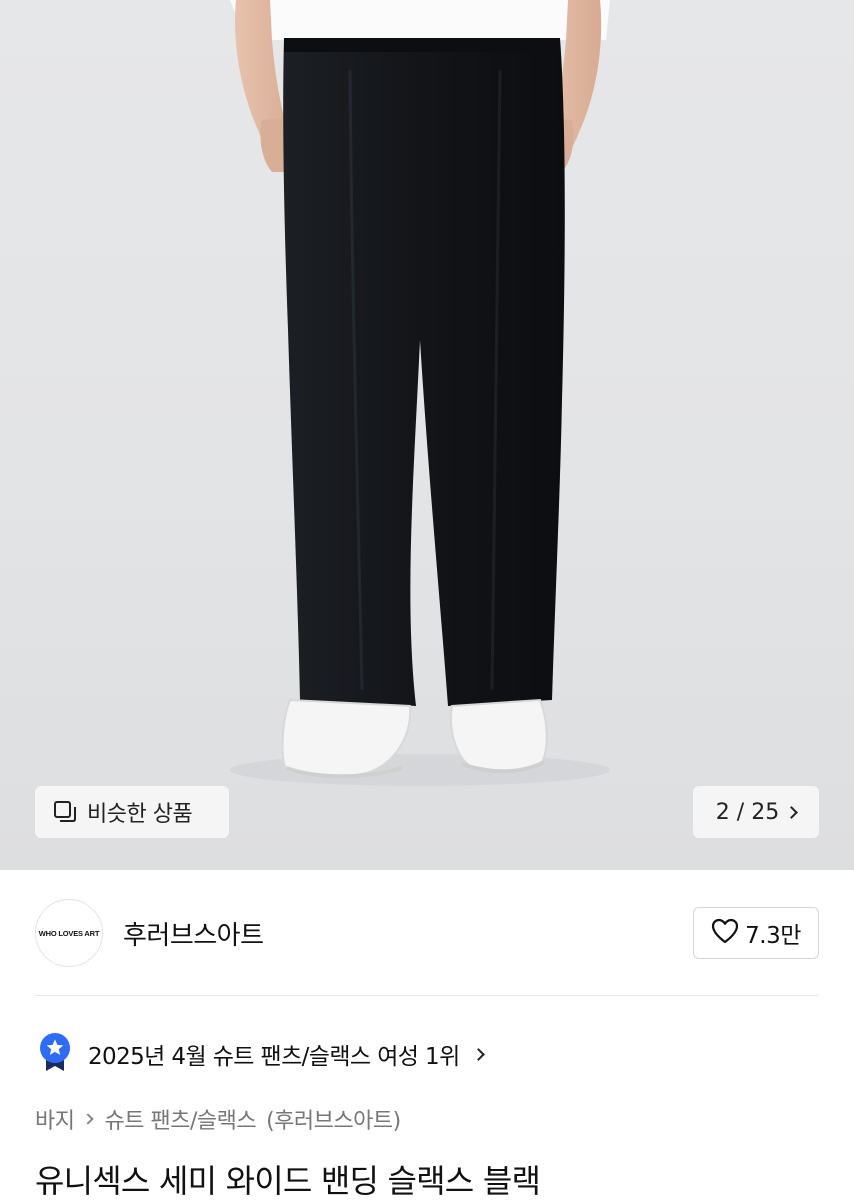 The image size is (854, 1200). I want to click on breadcrumb-item: 슈트 팬츠/슬랙스, so click(180, 1119).